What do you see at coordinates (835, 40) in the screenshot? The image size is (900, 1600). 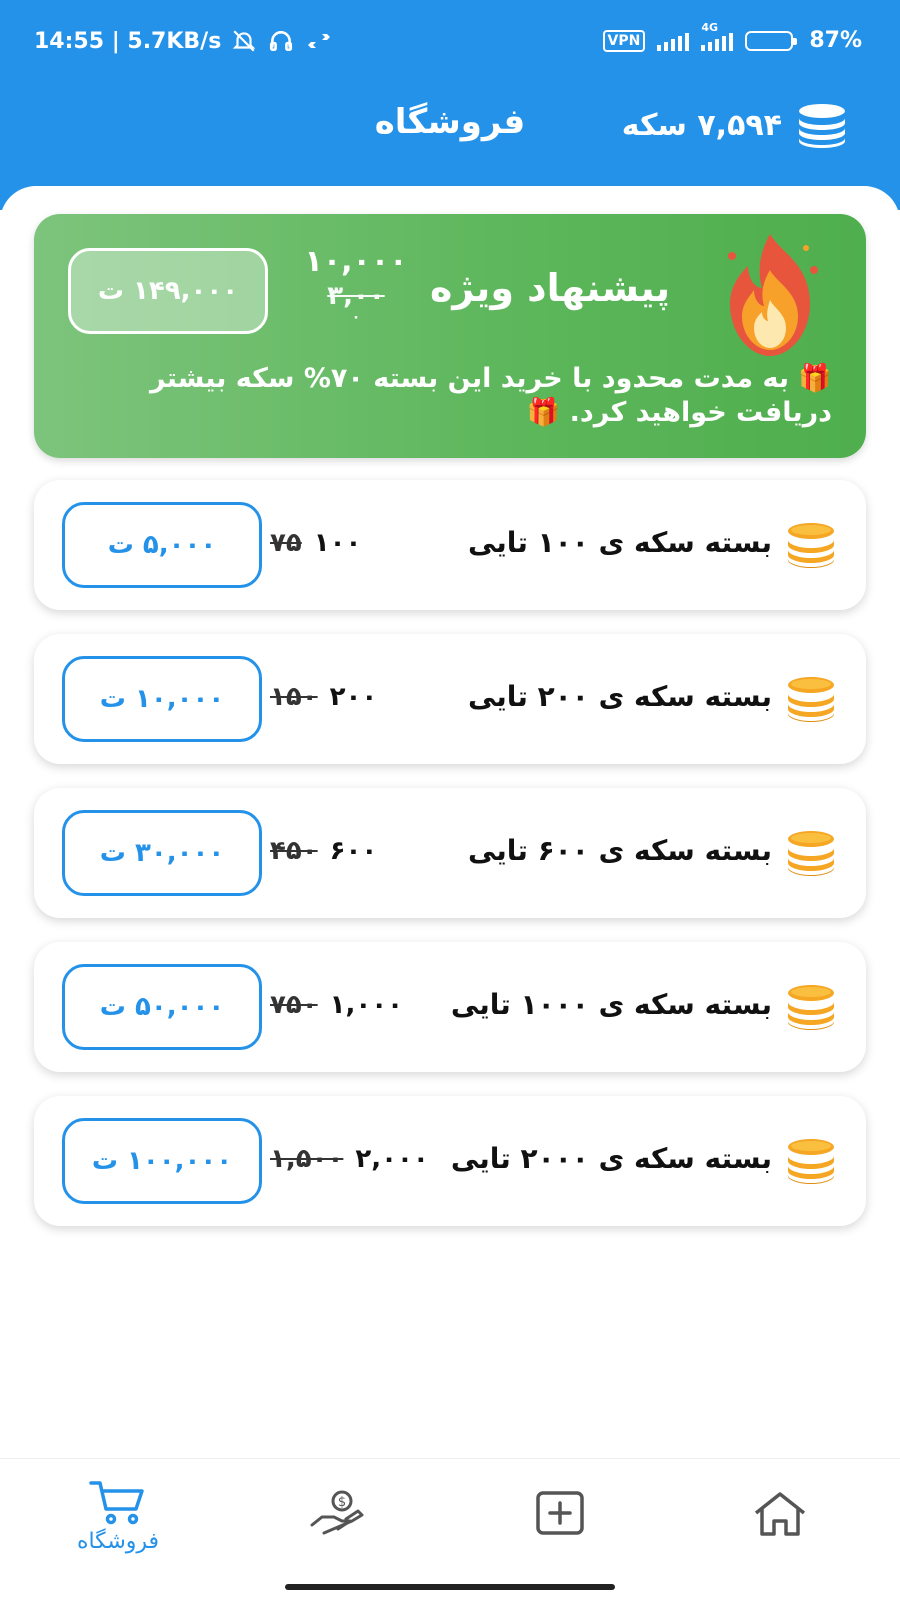 I see `battery-level: 87%` at bounding box center [835, 40].